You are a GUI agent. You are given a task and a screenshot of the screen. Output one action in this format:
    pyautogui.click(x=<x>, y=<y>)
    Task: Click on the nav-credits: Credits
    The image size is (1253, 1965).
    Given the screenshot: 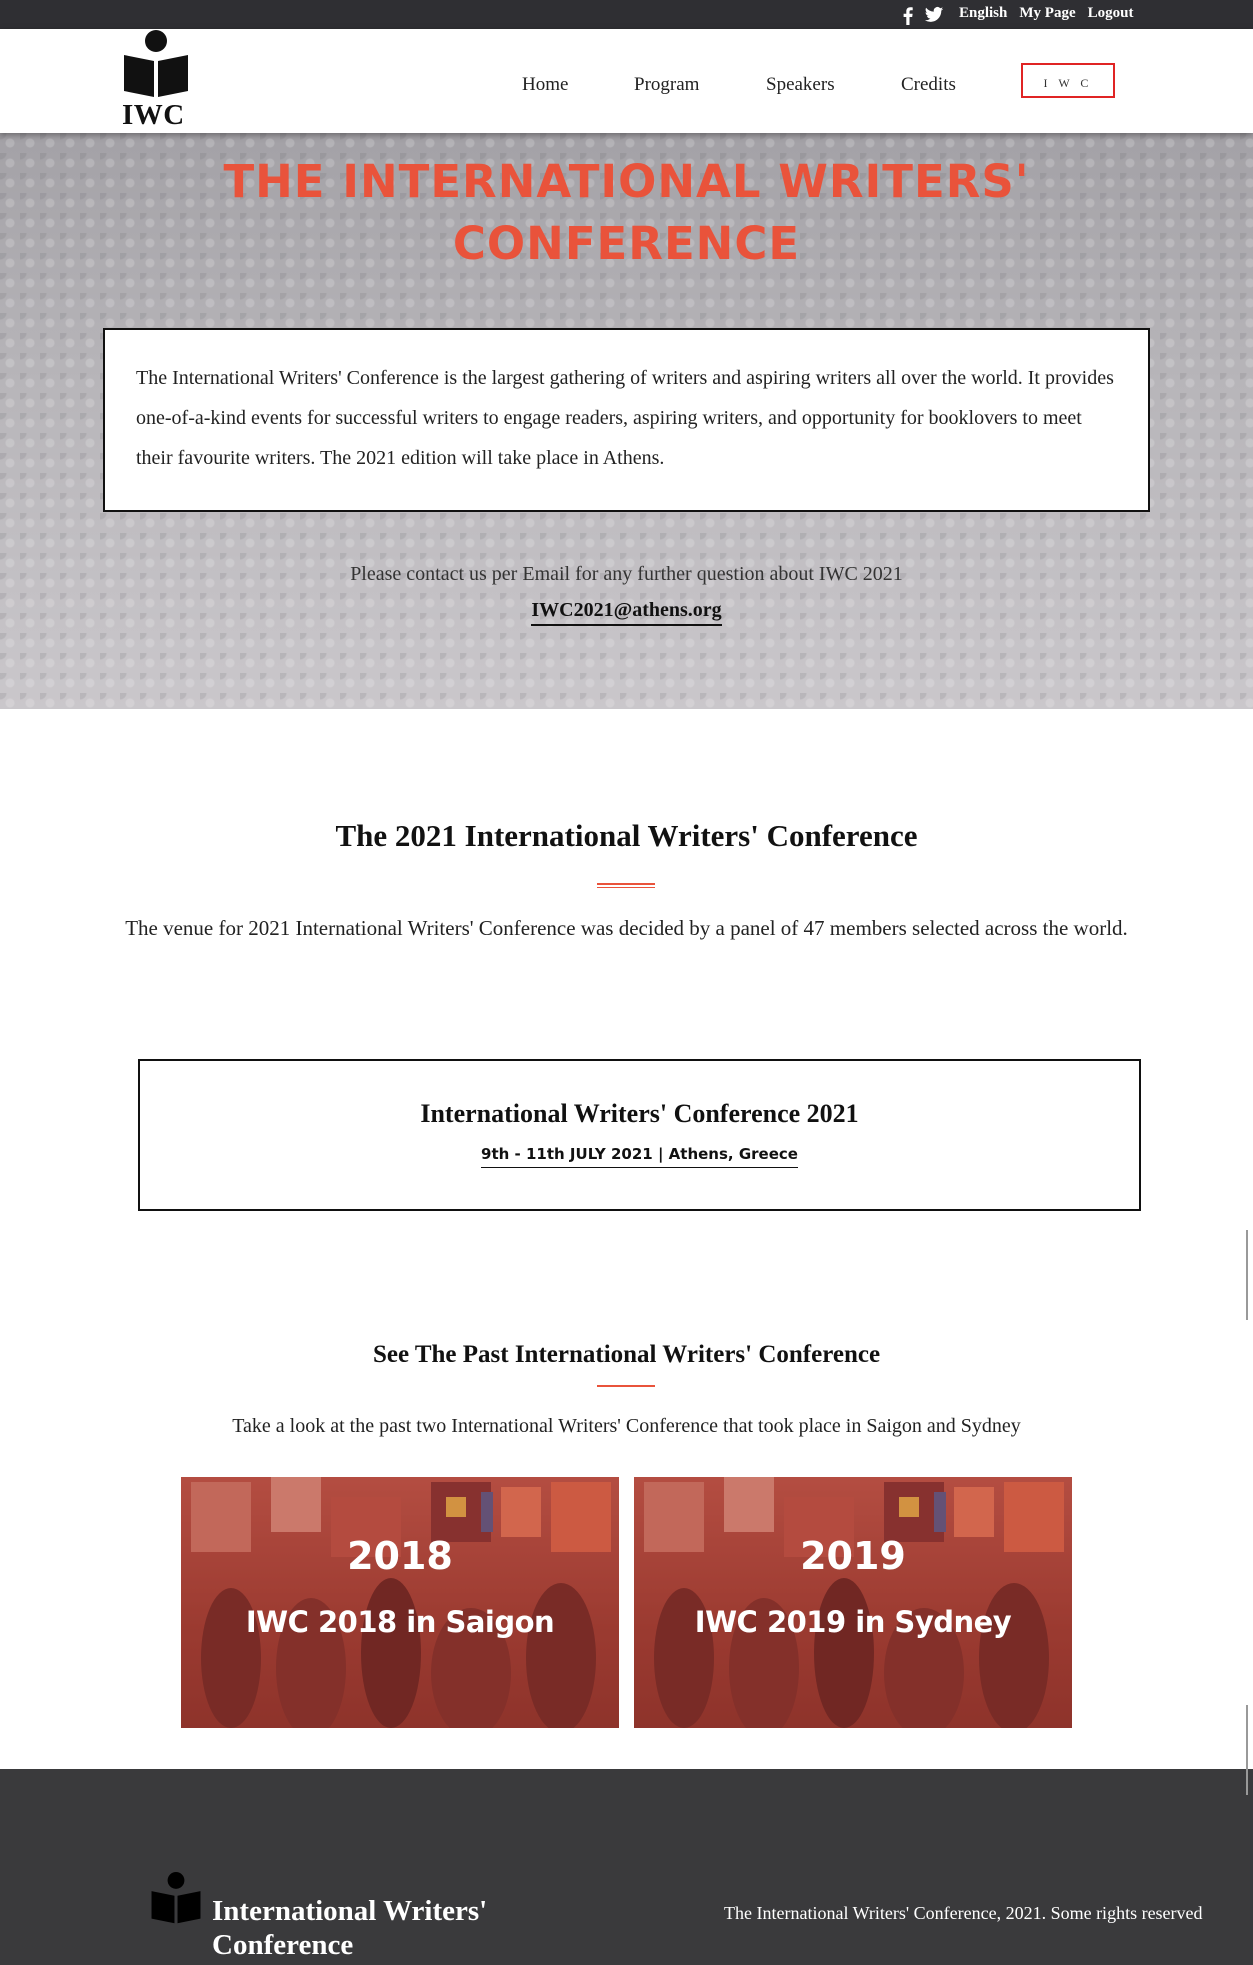 What is the action you would take?
    pyautogui.click(x=928, y=85)
    